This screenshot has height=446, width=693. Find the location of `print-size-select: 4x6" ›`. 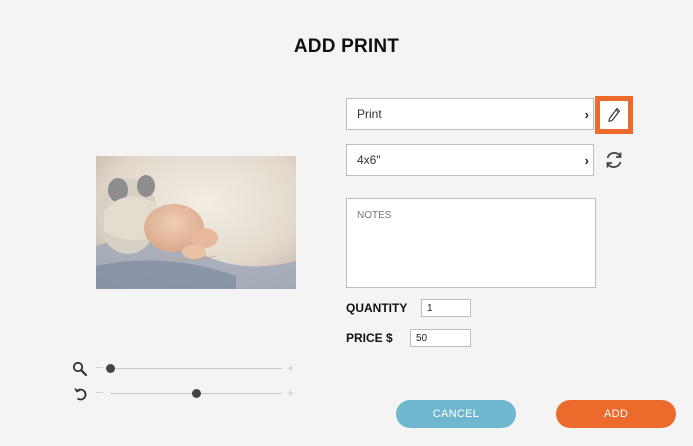

print-size-select: 4x6" › is located at coordinates (470, 160).